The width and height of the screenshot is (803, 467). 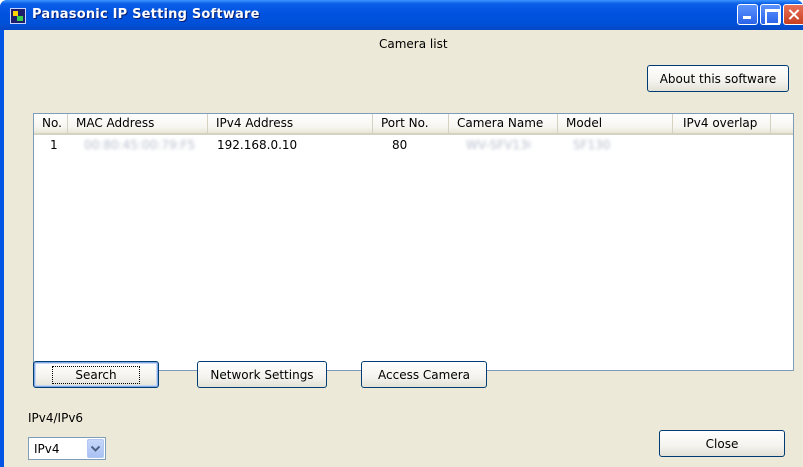 I want to click on column-ipv4-address: IPv4 Address, so click(x=290, y=123).